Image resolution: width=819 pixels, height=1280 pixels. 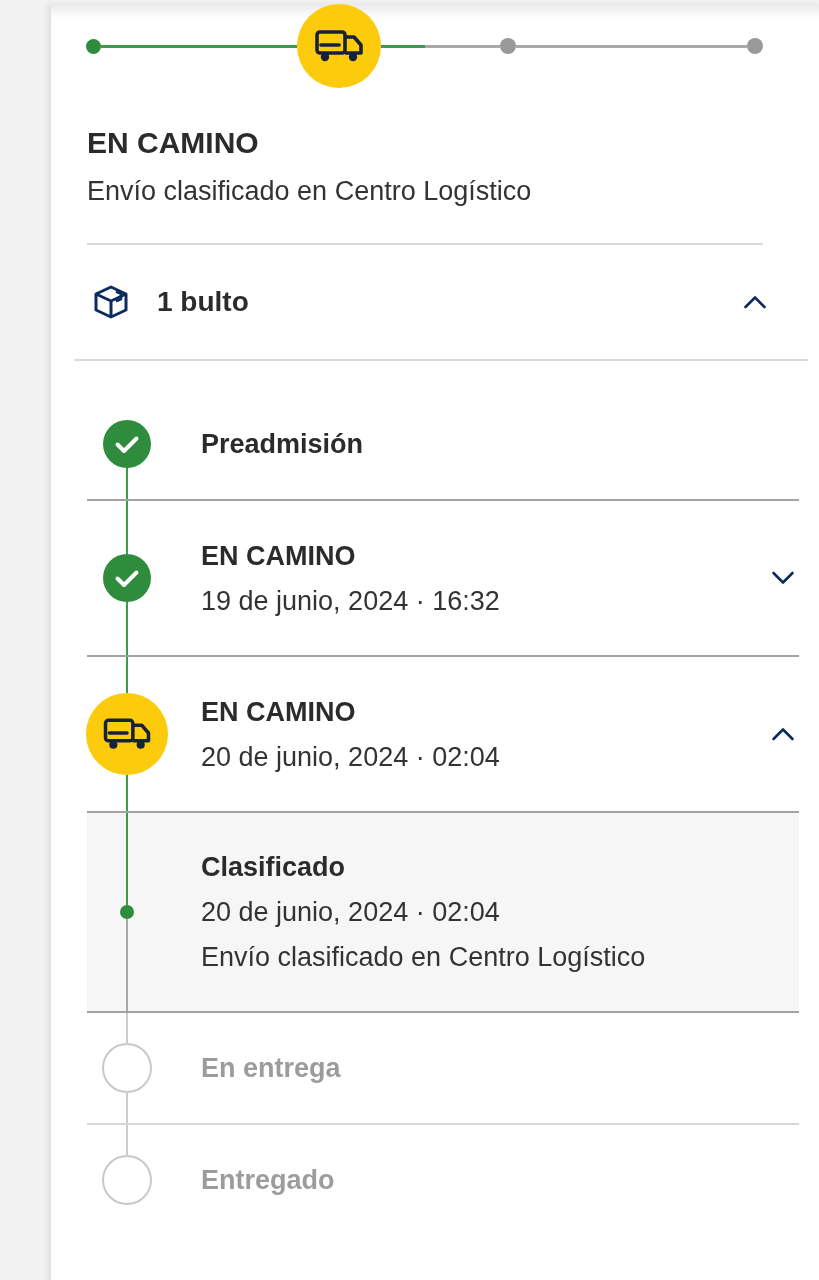 What do you see at coordinates (173, 143) in the screenshot?
I see `status-title: EN CAMINO` at bounding box center [173, 143].